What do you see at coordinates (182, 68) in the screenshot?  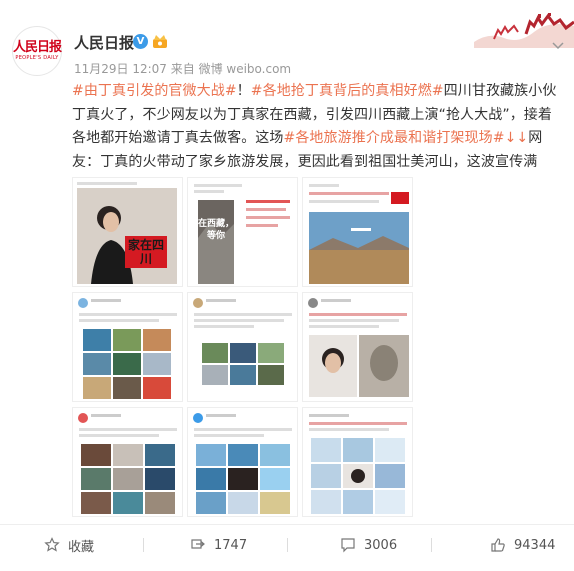 I see `post-meta: 11月29日 12:07 来自 微博 weibo.com` at bounding box center [182, 68].